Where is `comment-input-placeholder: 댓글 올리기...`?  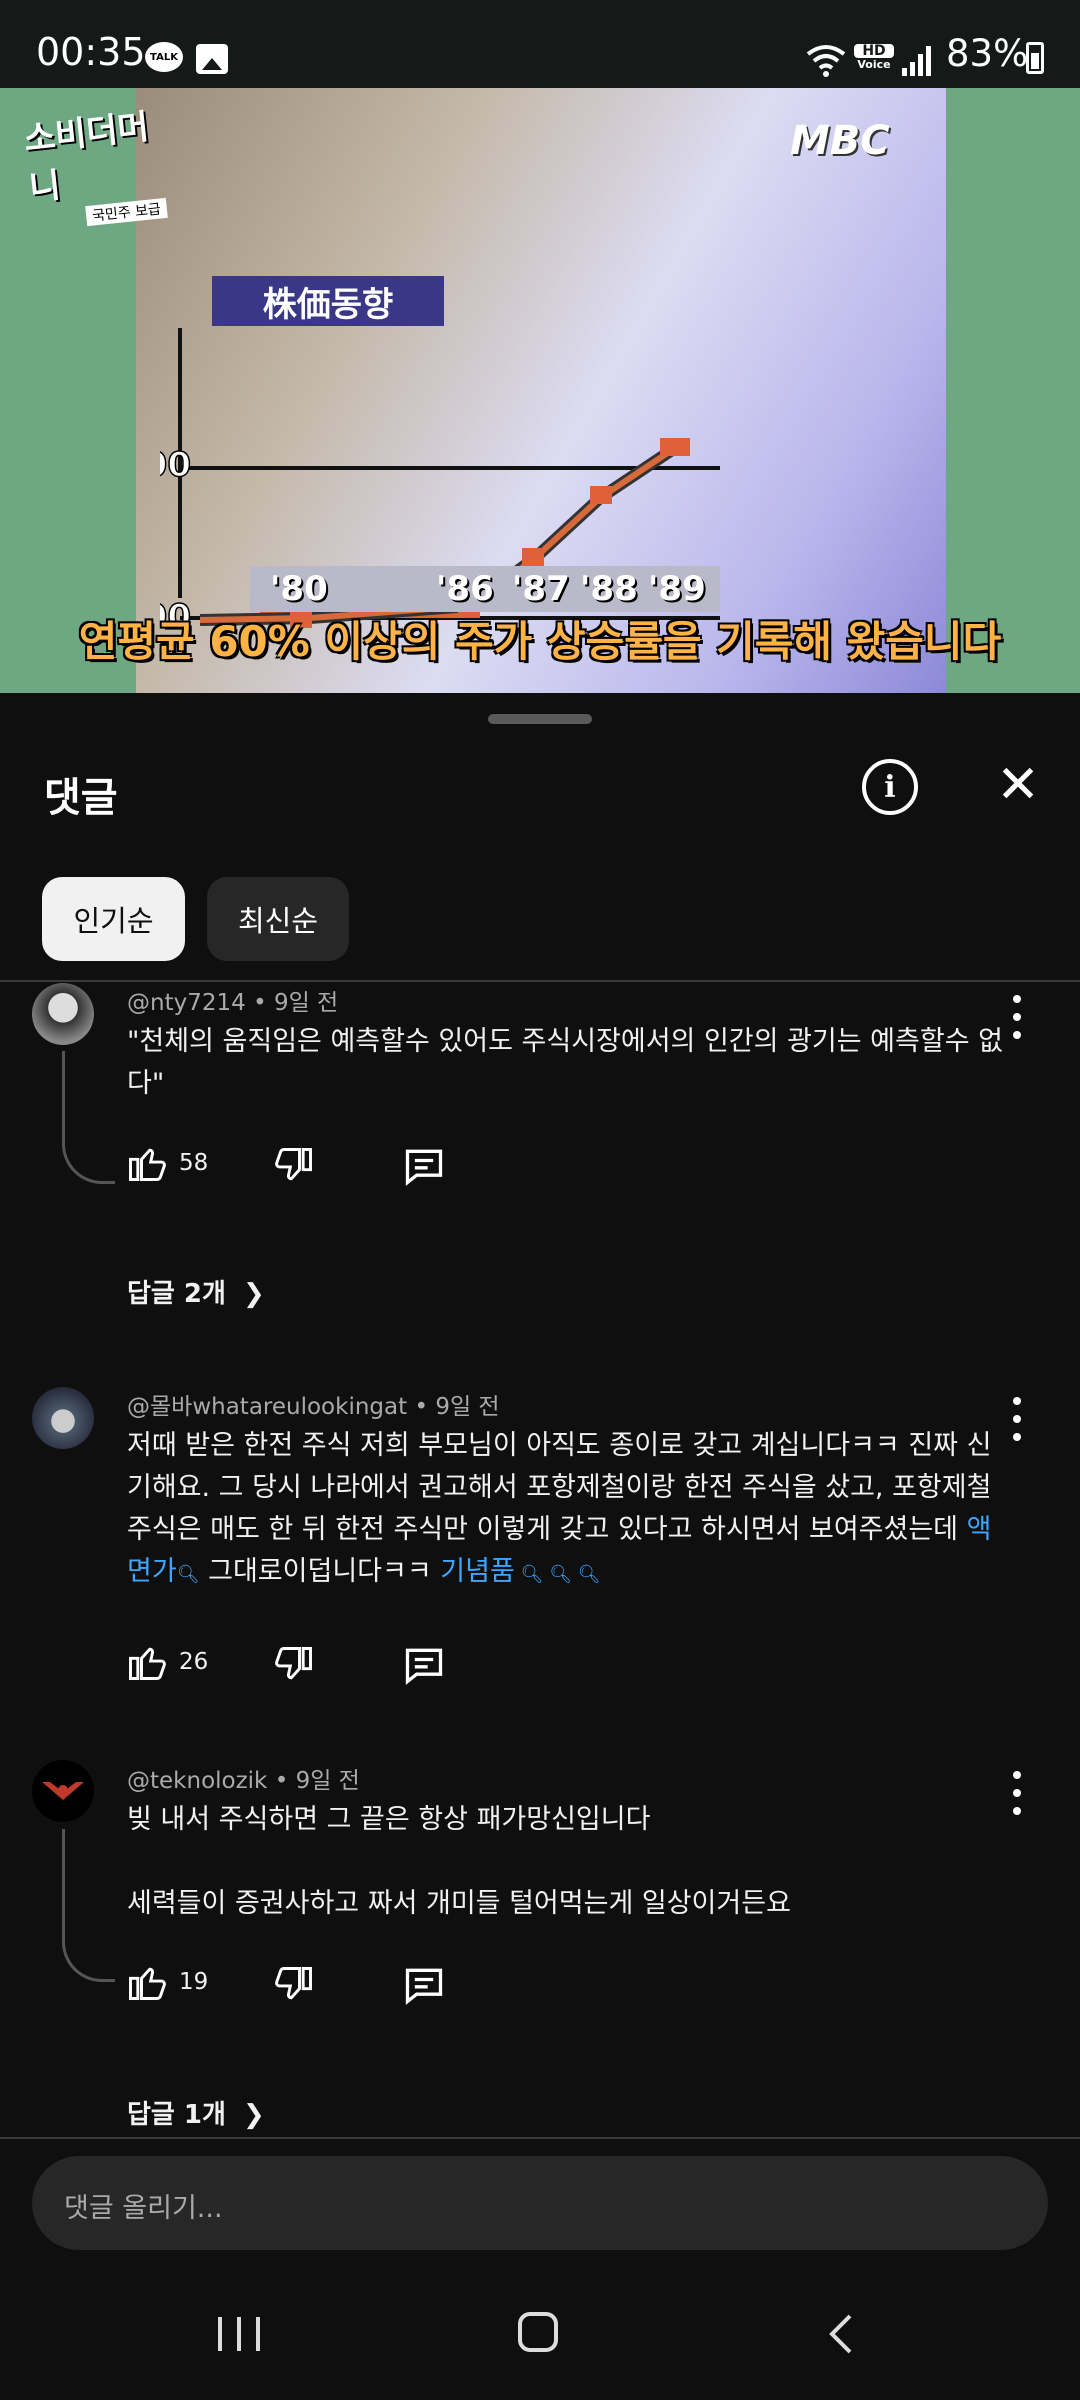 comment-input-placeholder: 댓글 올리기... is located at coordinates (143, 2208).